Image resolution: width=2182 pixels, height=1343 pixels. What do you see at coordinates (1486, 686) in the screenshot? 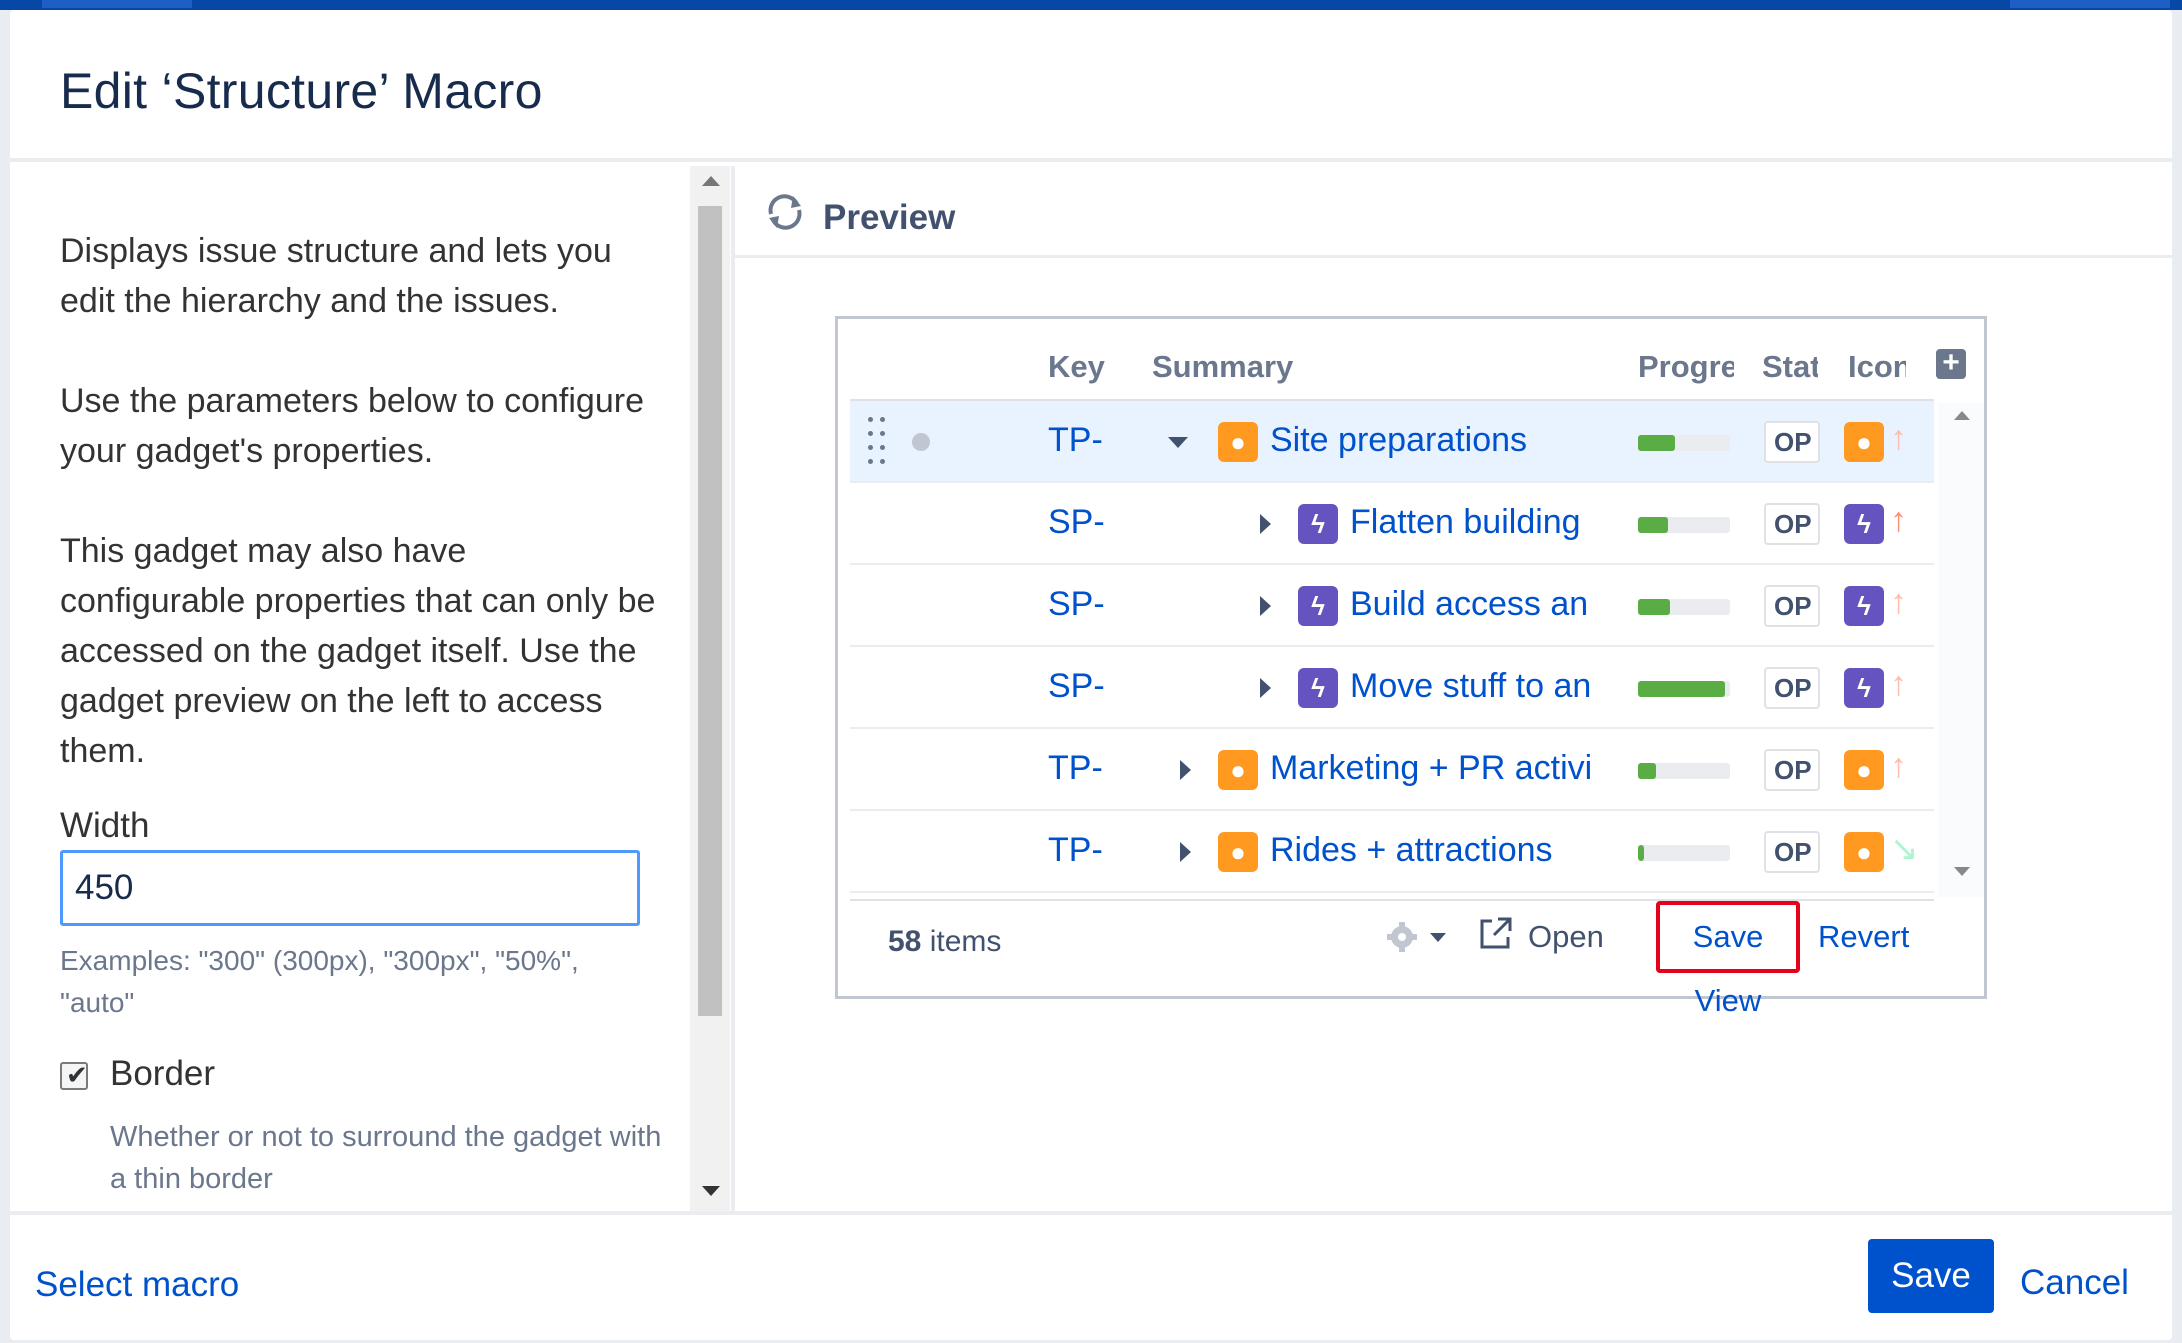
I see `issue-summary: Move stuff to an` at bounding box center [1486, 686].